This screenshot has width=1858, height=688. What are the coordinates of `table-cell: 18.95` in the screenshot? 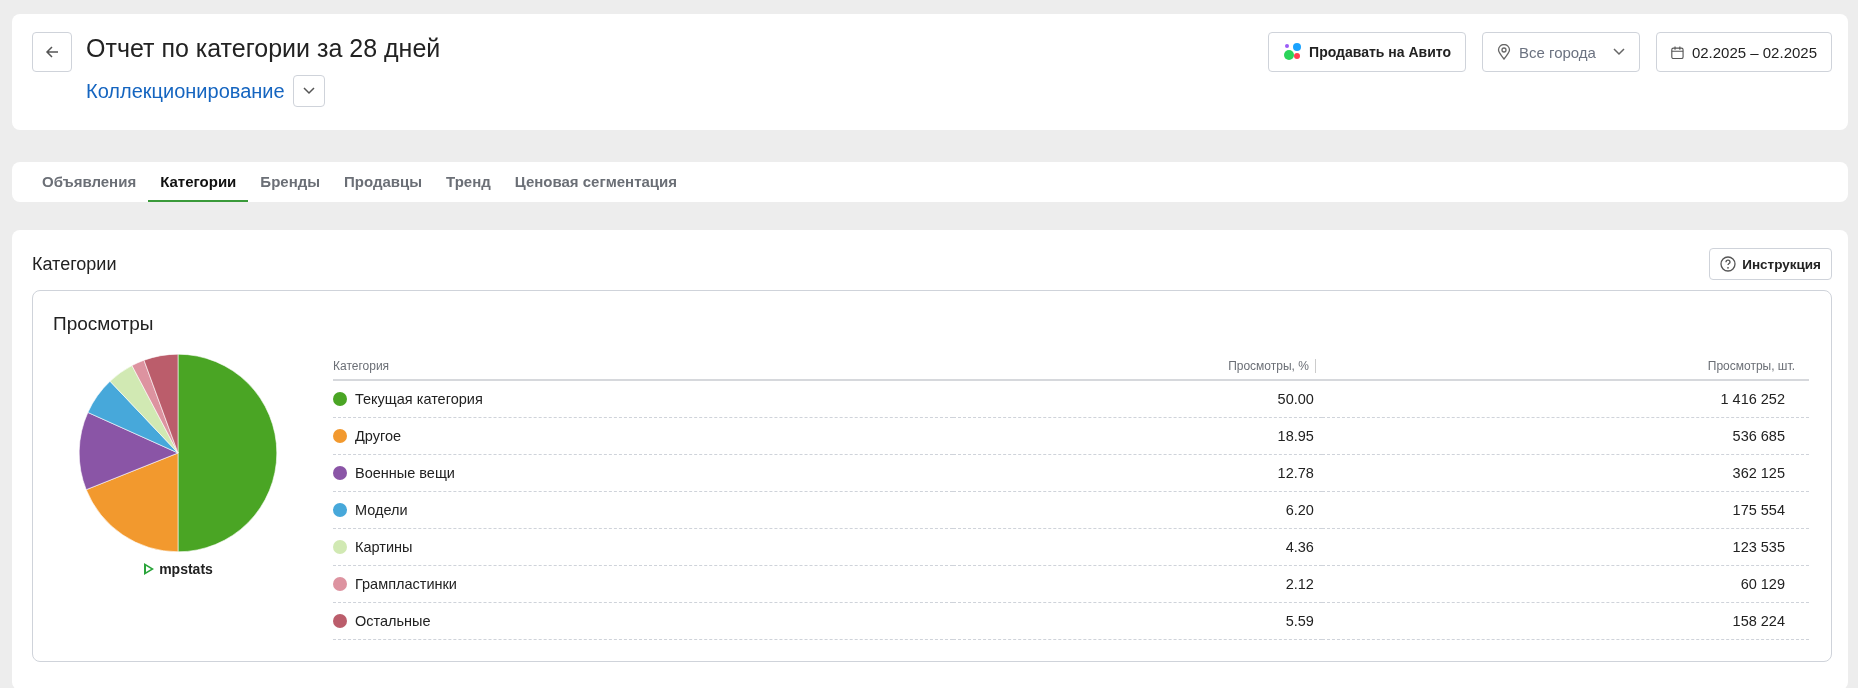 It's located at (1295, 436).